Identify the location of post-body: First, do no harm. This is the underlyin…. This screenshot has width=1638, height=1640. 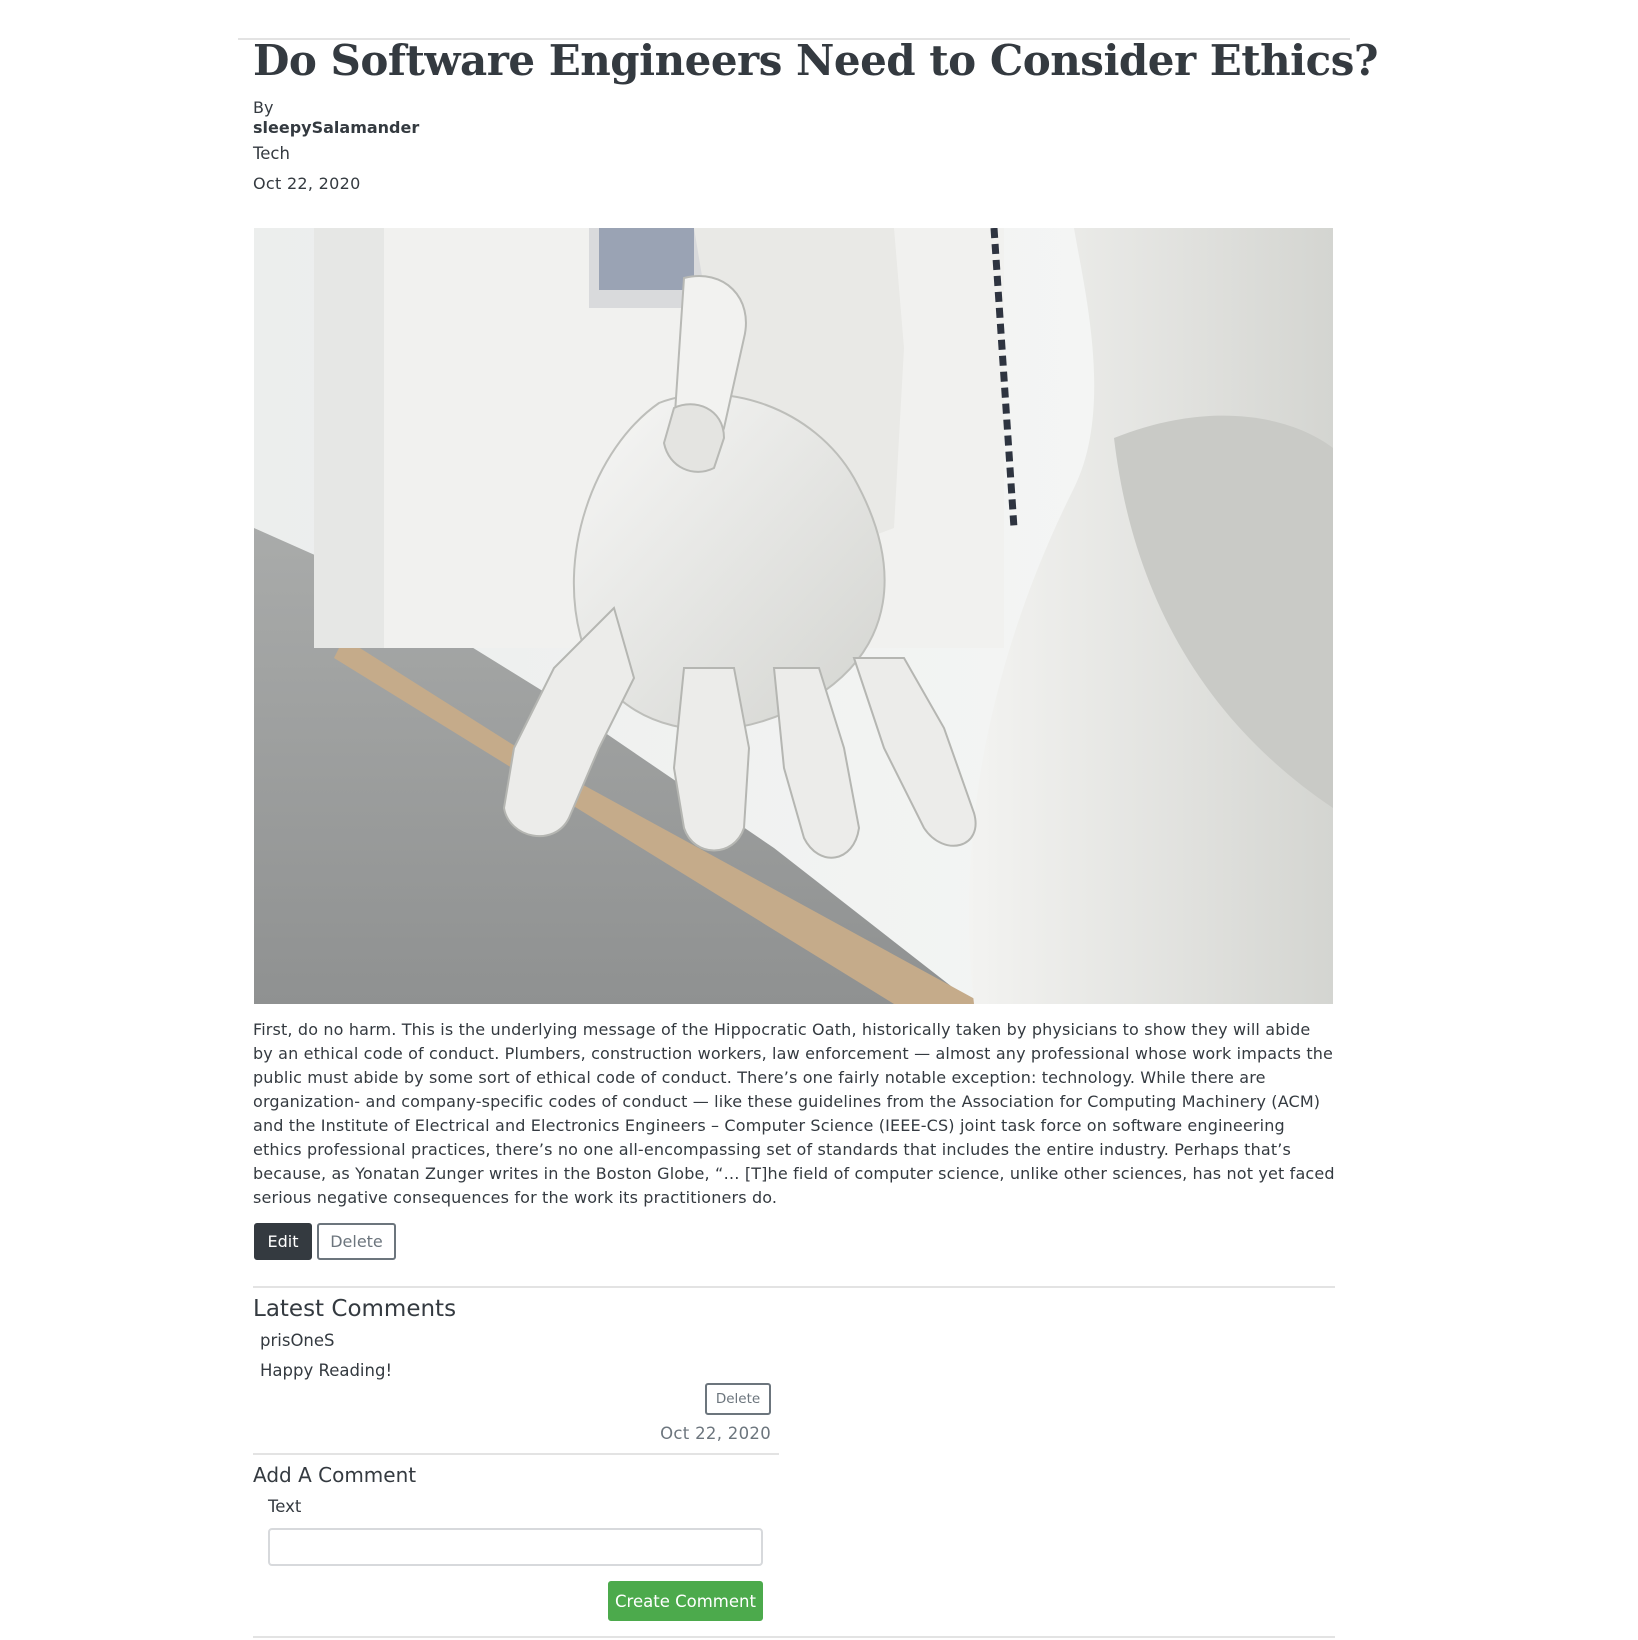
(794, 1113).